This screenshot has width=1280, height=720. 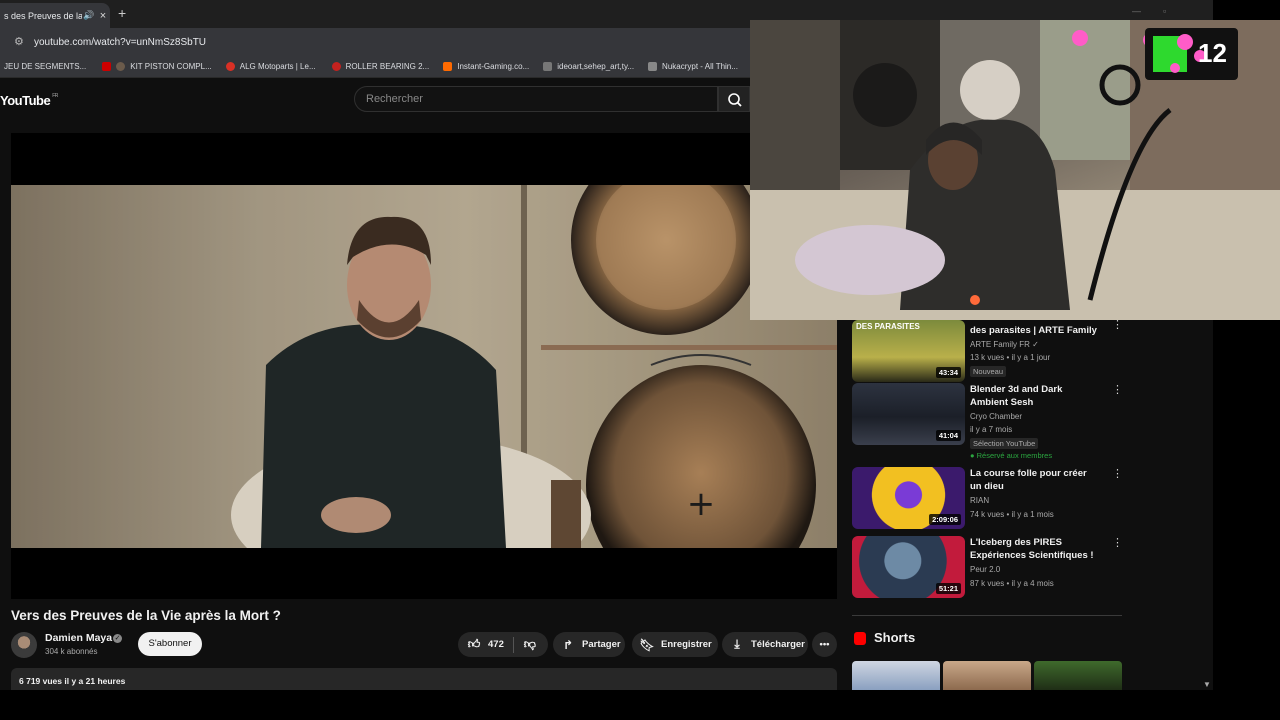 I want to click on recommendation-meta: 87 k vues • il y a 4 mois, so click(x=1012, y=583).